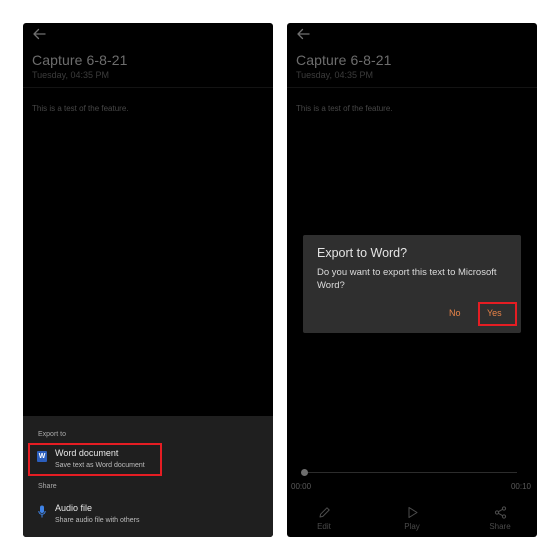 This screenshot has height=560, width=560. What do you see at coordinates (304, 472) in the screenshot?
I see `seek-thumb` at bounding box center [304, 472].